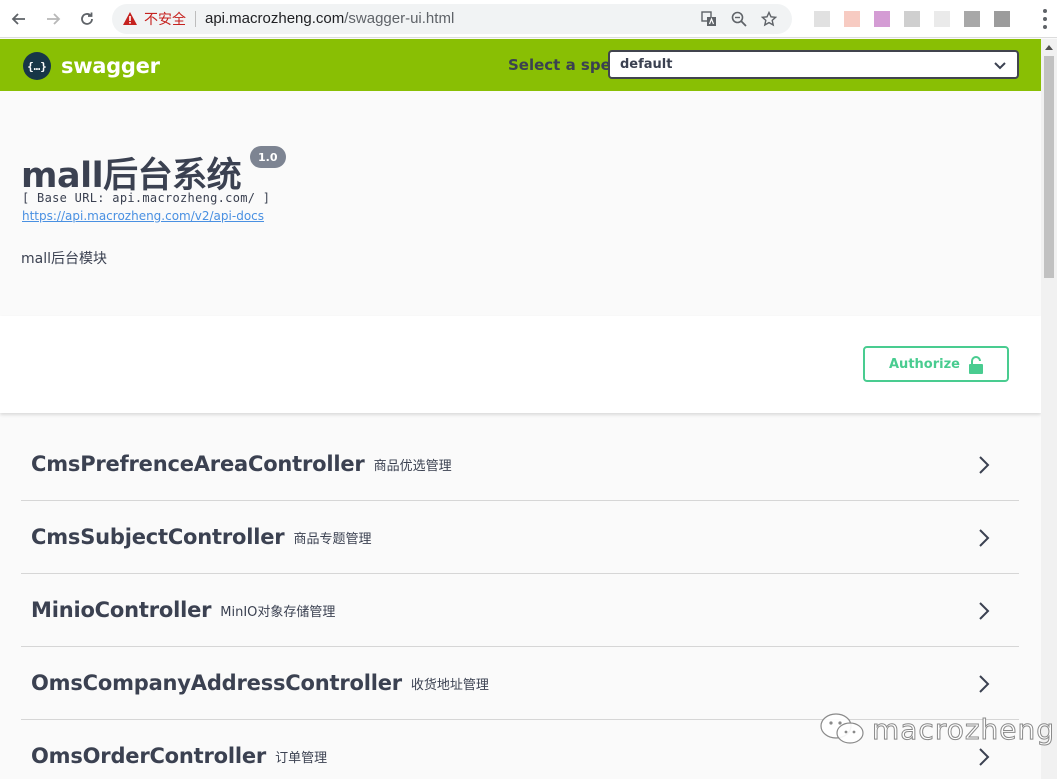 The width and height of the screenshot is (1057, 779). Describe the element at coordinates (121, 610) in the screenshot. I see `tag-name: MinioController` at that location.